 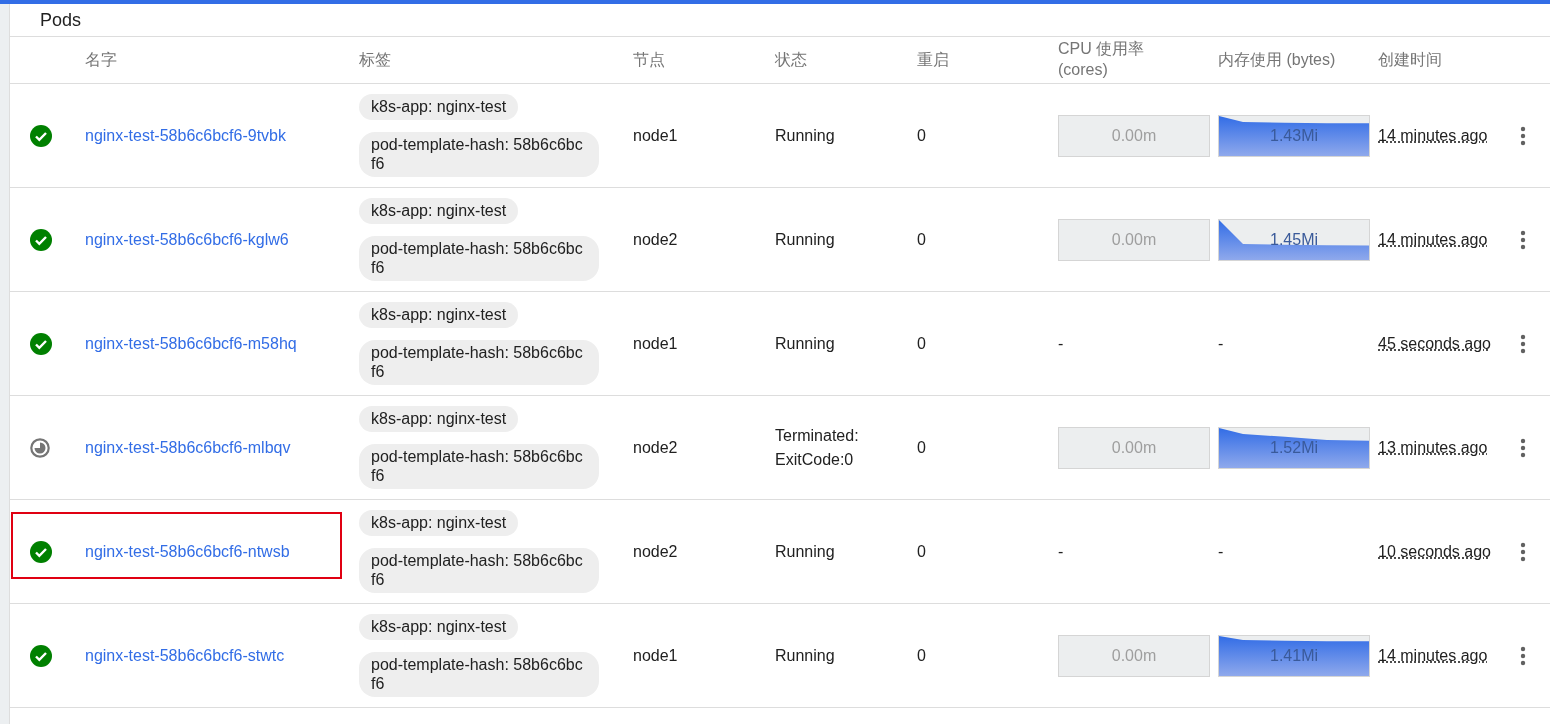 What do you see at coordinates (187, 239) in the screenshot?
I see `pod-name-link: nginx-test-58b6c6bcf6-kglw6` at bounding box center [187, 239].